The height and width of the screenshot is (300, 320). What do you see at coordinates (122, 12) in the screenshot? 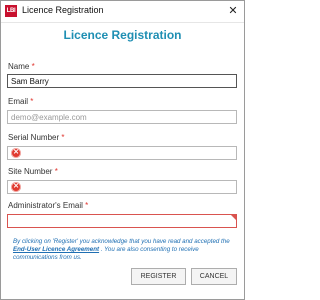
I see `title-bar: LBI Licence Registration ✕` at bounding box center [122, 12].